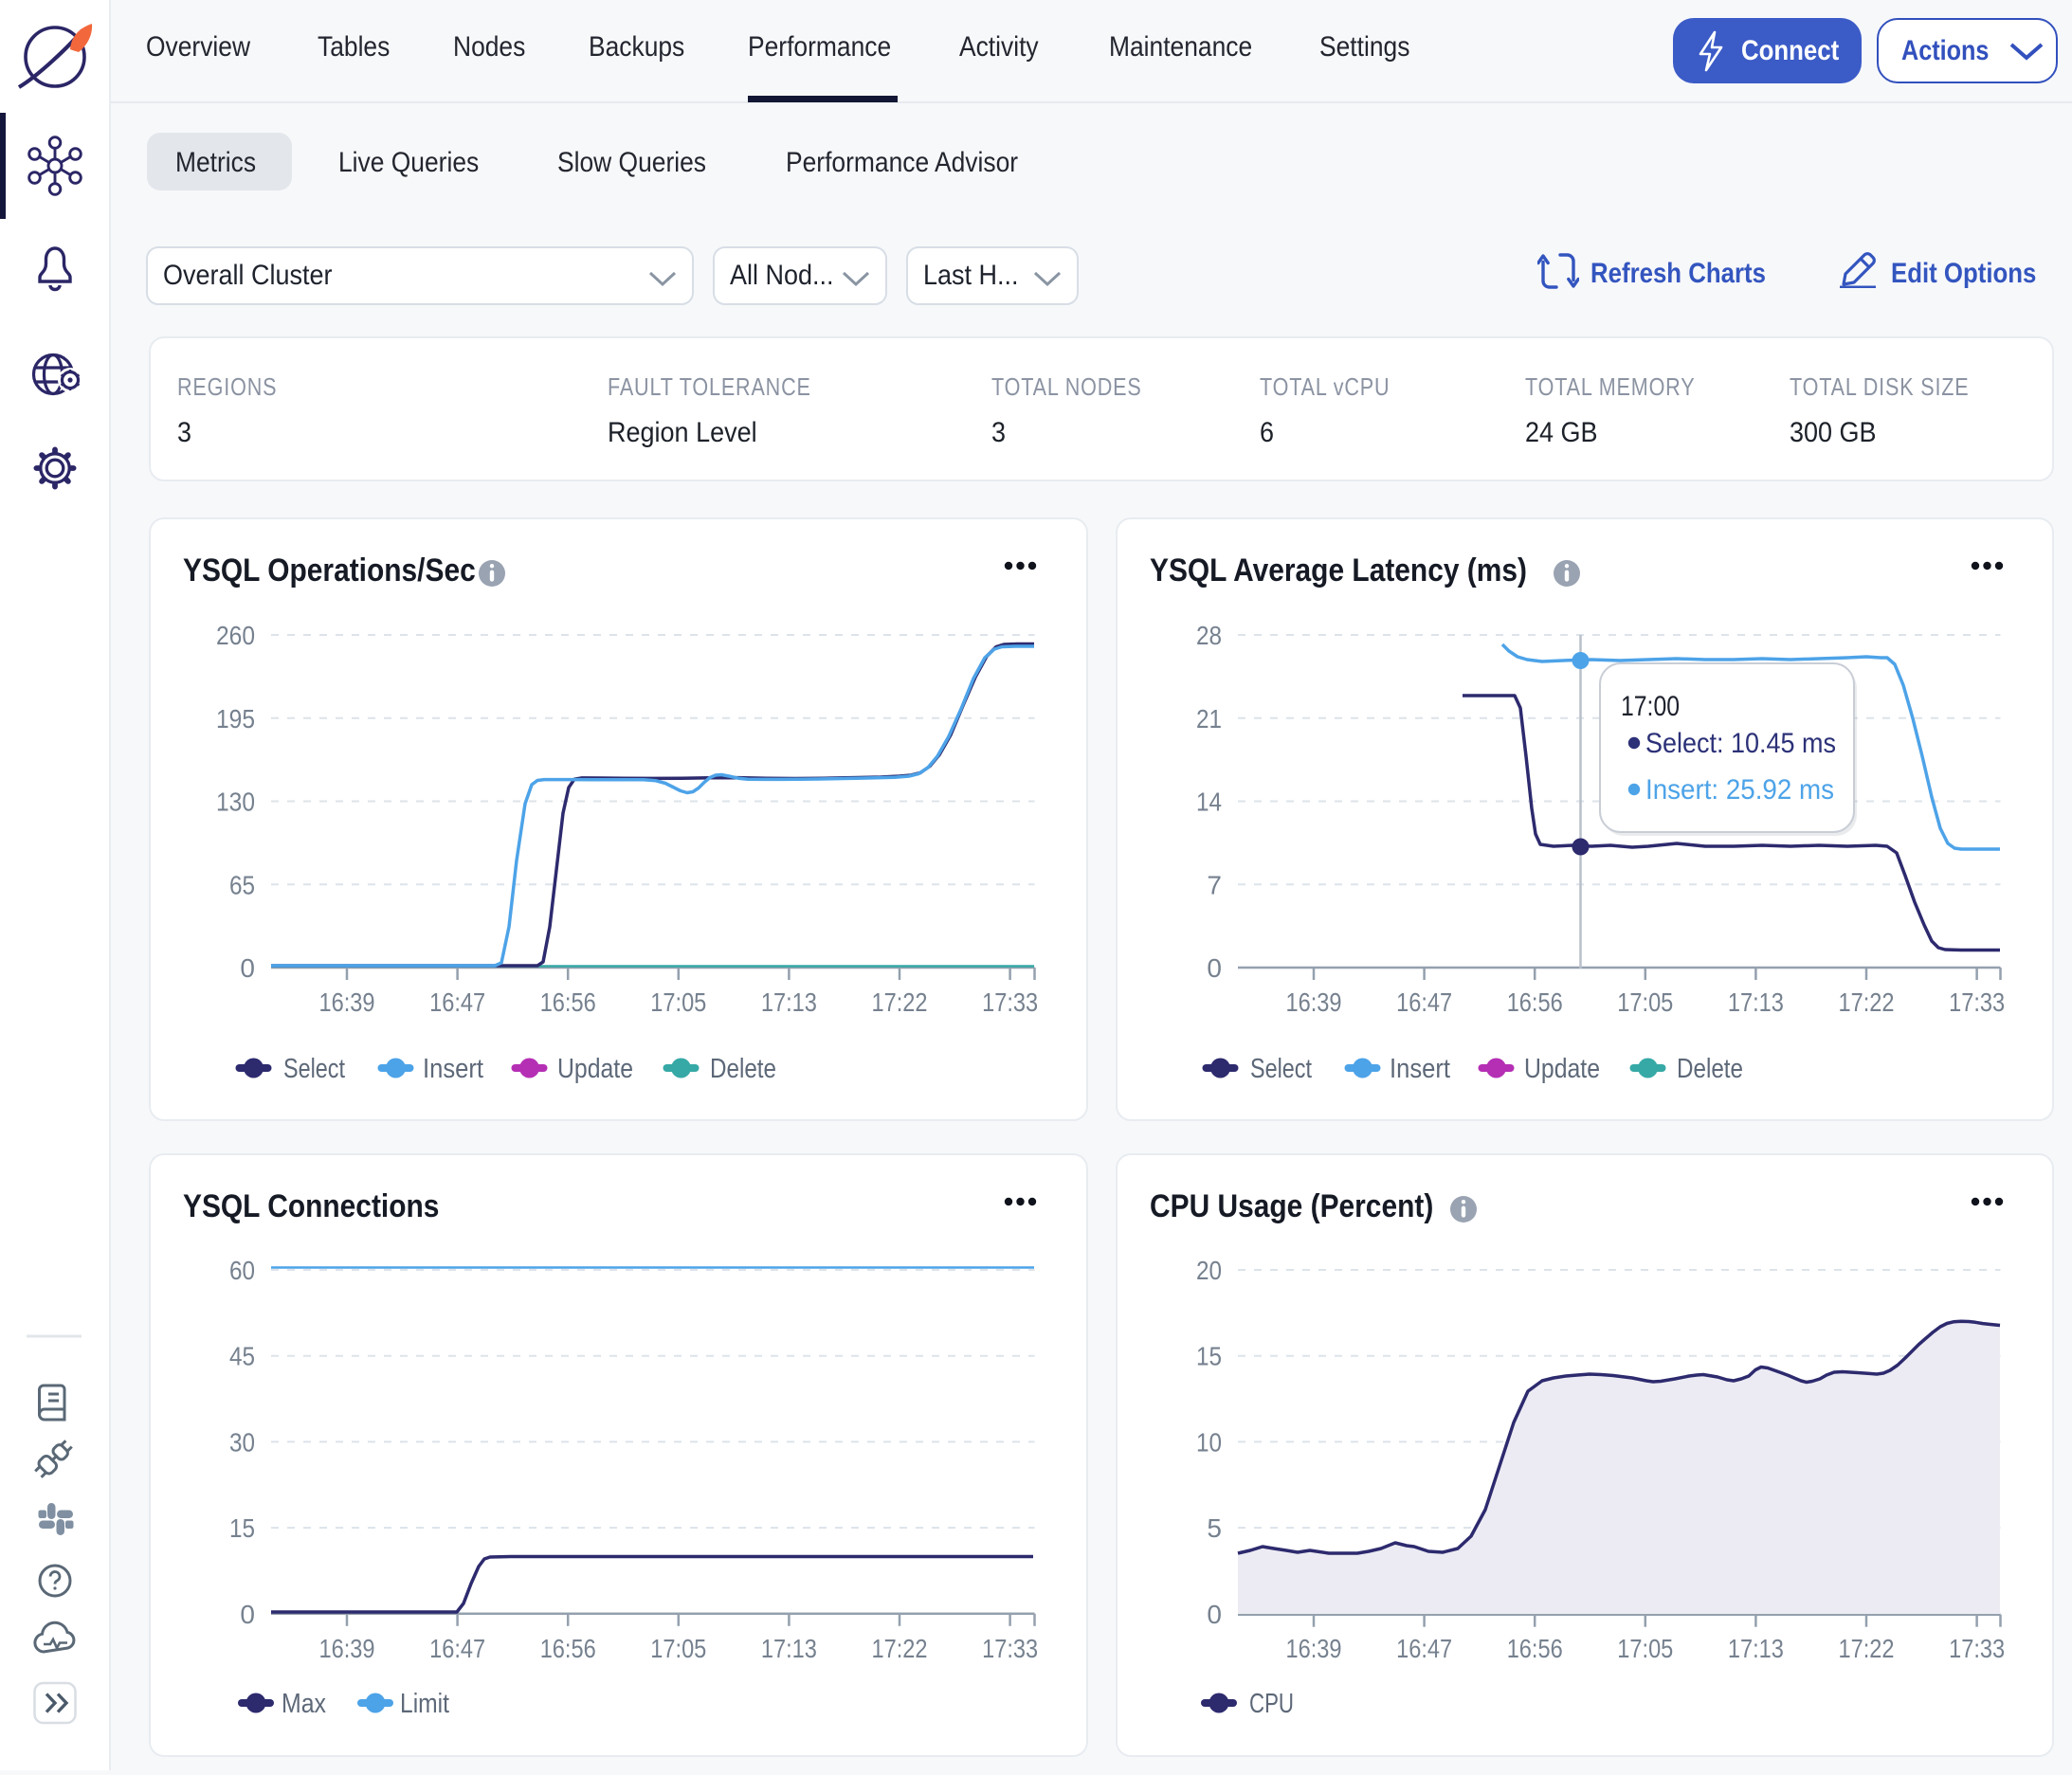 This screenshot has height=1775, width=2072. Describe the element at coordinates (1650, 706) in the screenshot. I see `svg-text: 17:00` at that location.